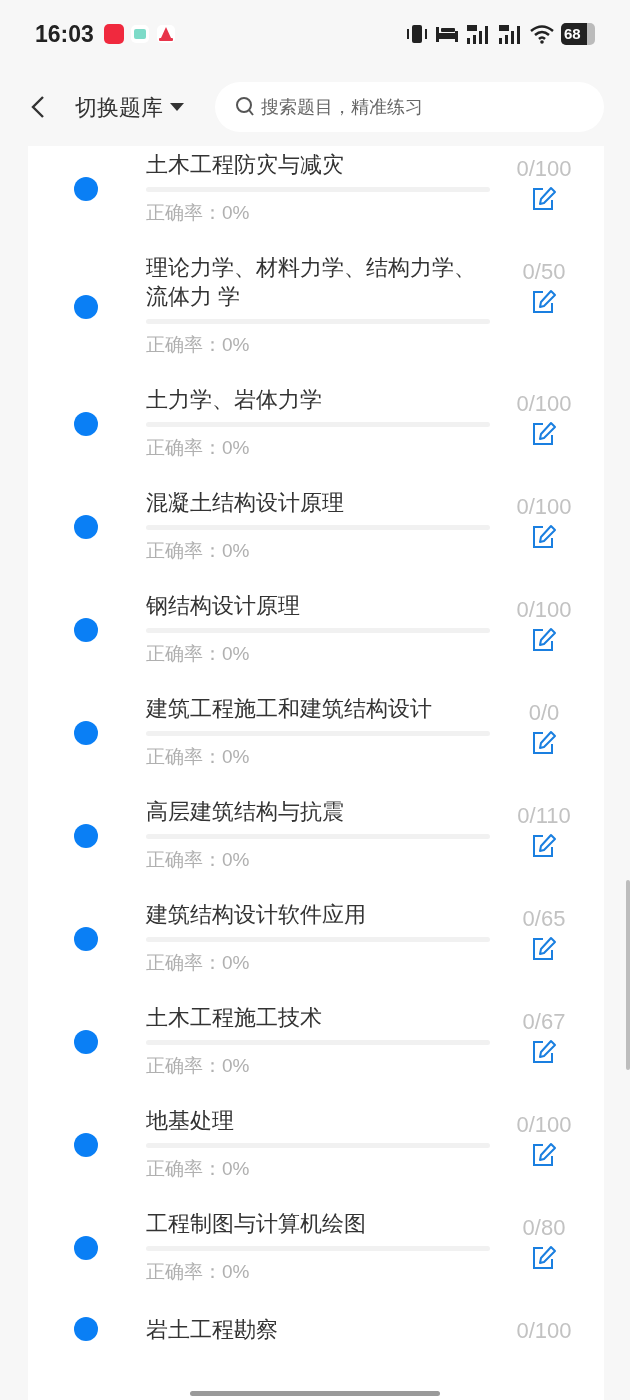 The width and height of the screenshot is (630, 1400). Describe the element at coordinates (544, 272) in the screenshot. I see `question-count: 0/50` at that location.